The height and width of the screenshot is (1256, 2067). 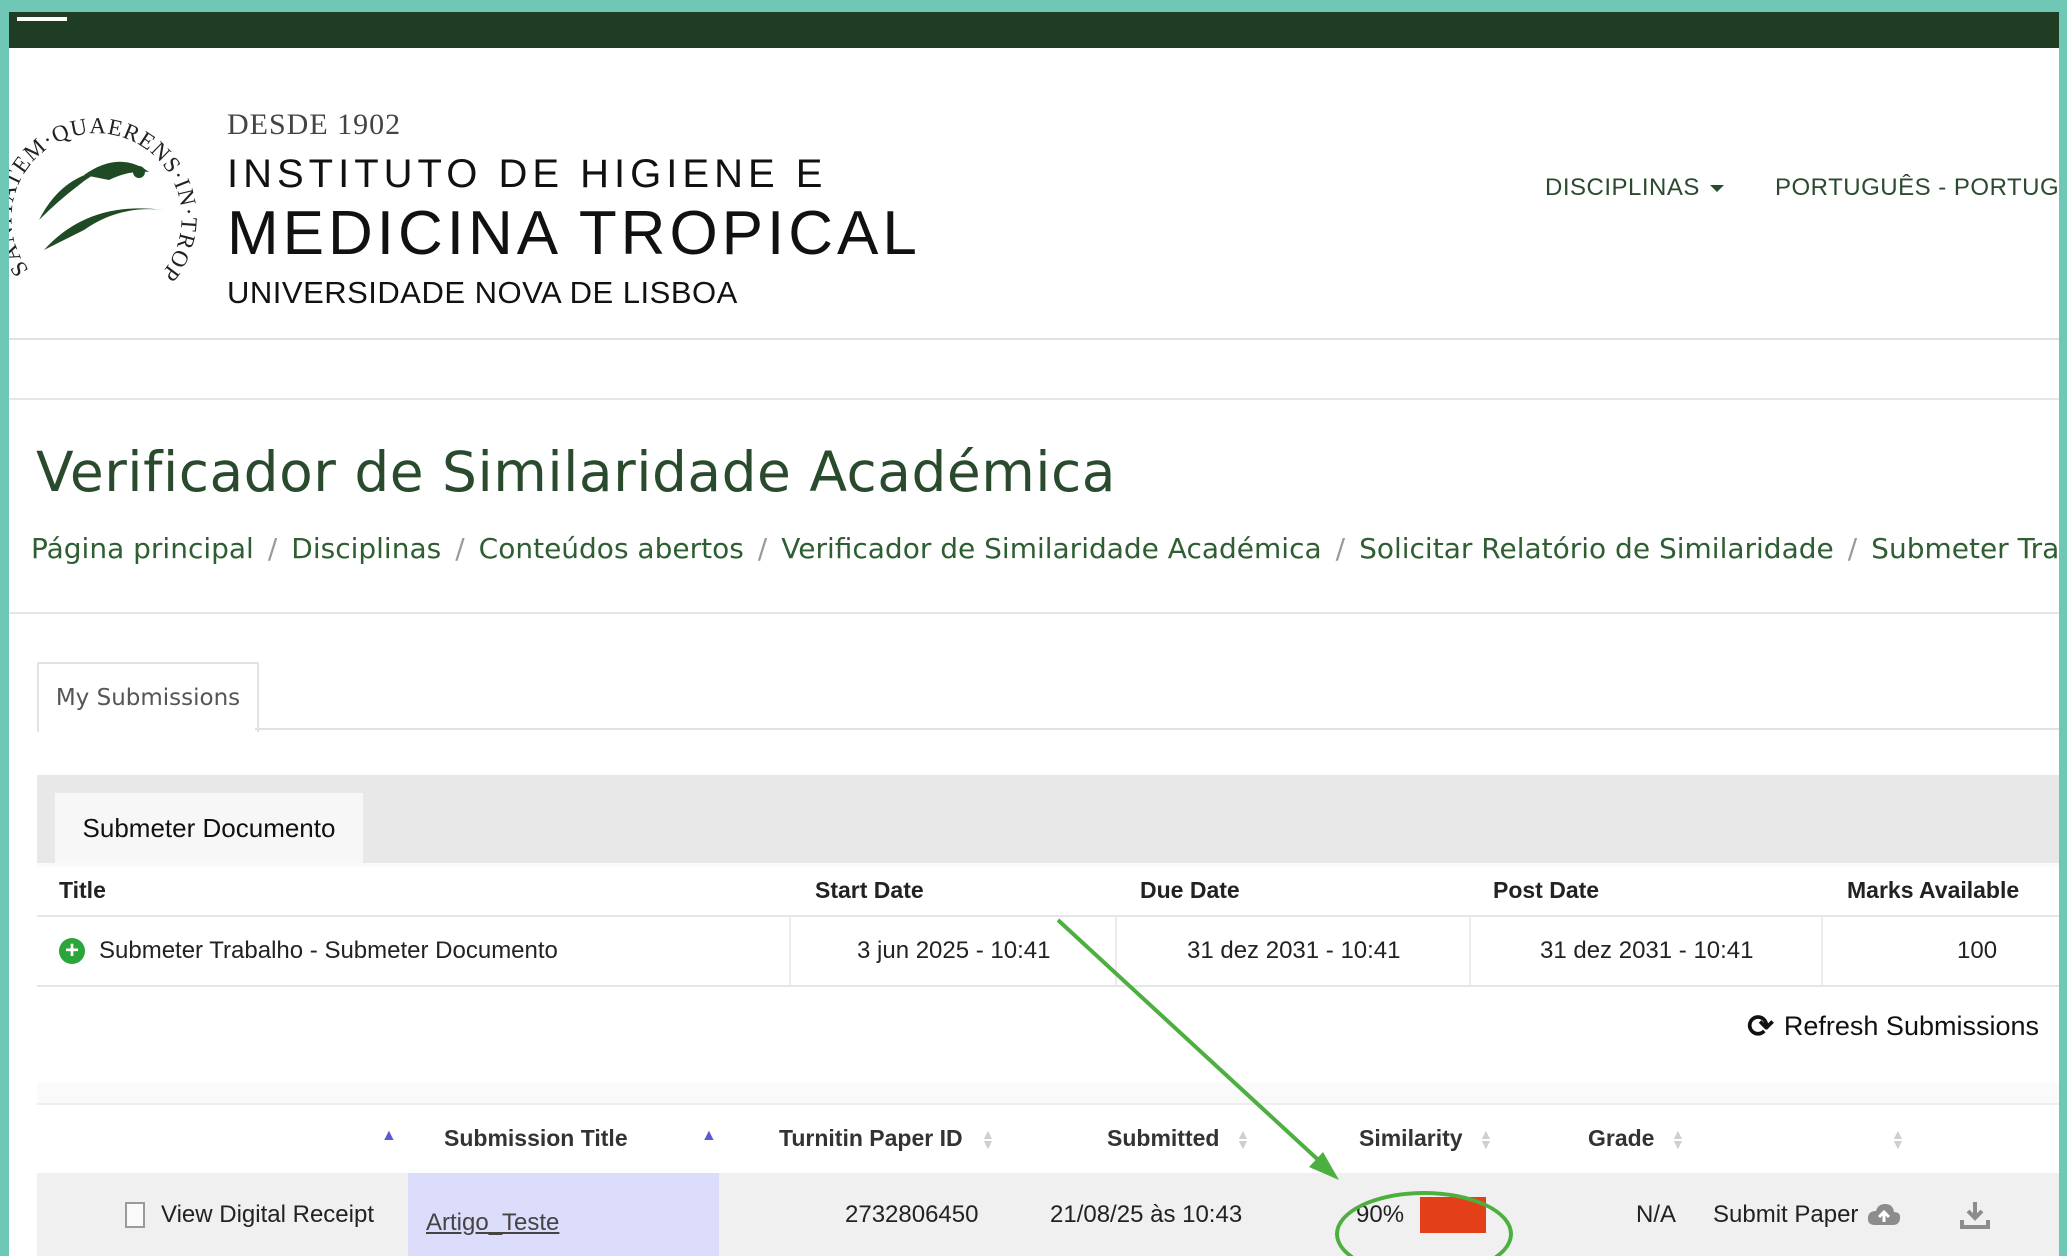 I want to click on refresh-area: ⟳ Refresh Submissions, so click(x=1048, y=1035).